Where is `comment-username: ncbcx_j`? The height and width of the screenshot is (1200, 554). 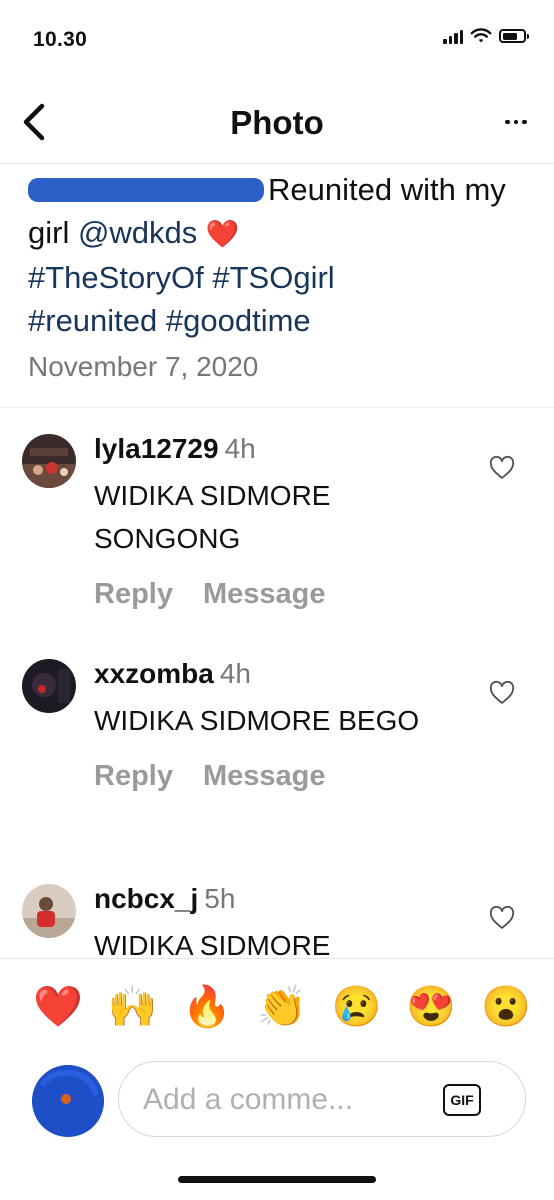
comment-username: ncbcx_j is located at coordinates (146, 898).